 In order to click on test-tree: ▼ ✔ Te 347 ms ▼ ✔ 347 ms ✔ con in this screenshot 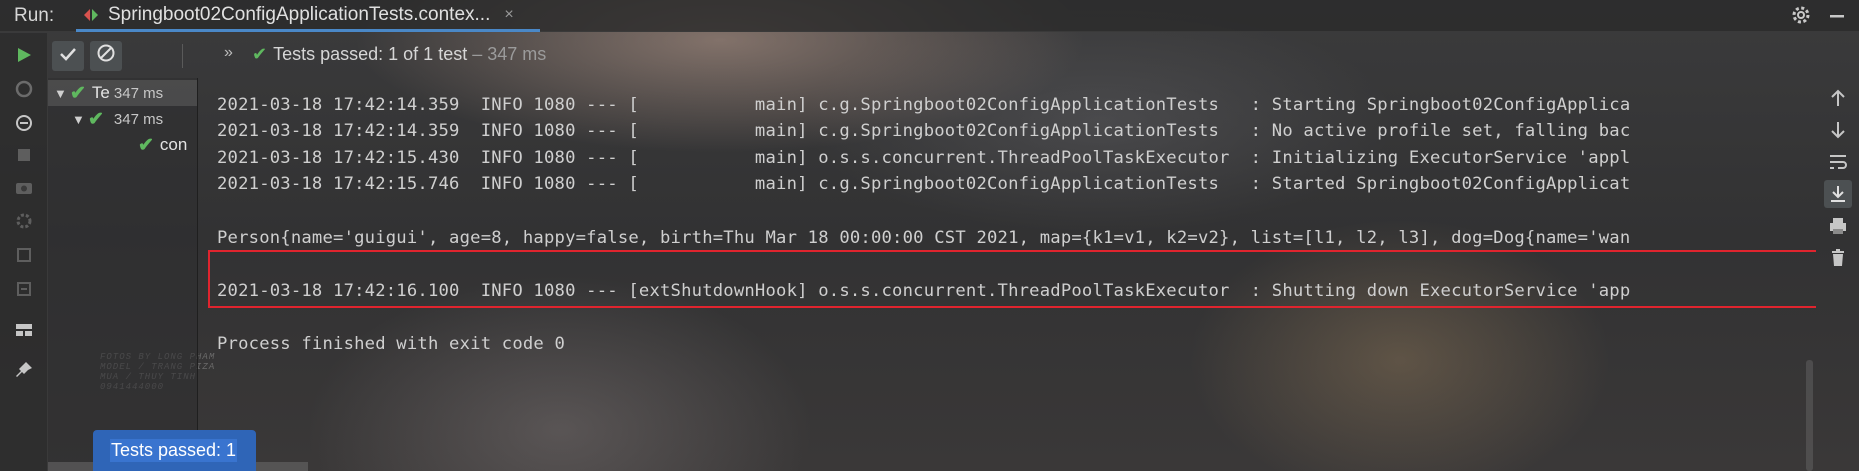, I will do `click(123, 274)`.